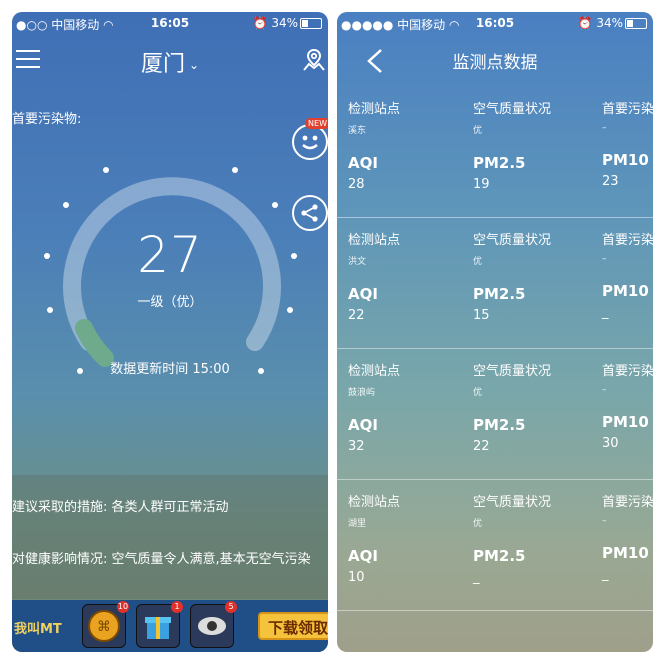  What do you see at coordinates (610, 181) in the screenshot?
I see `pm10-value: 23` at bounding box center [610, 181].